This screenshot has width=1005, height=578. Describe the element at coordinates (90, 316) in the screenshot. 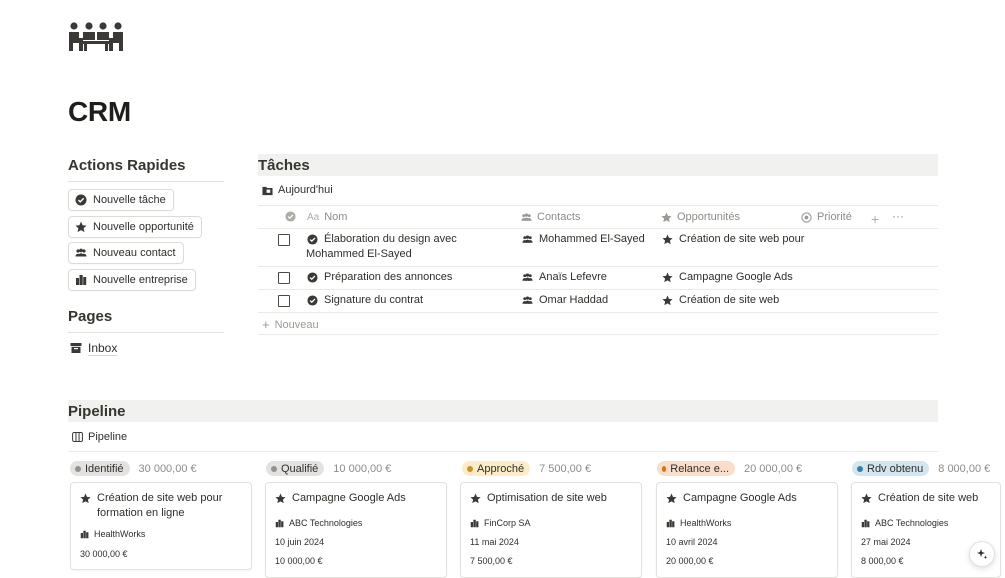

I see `pages-heading: Pages` at that location.